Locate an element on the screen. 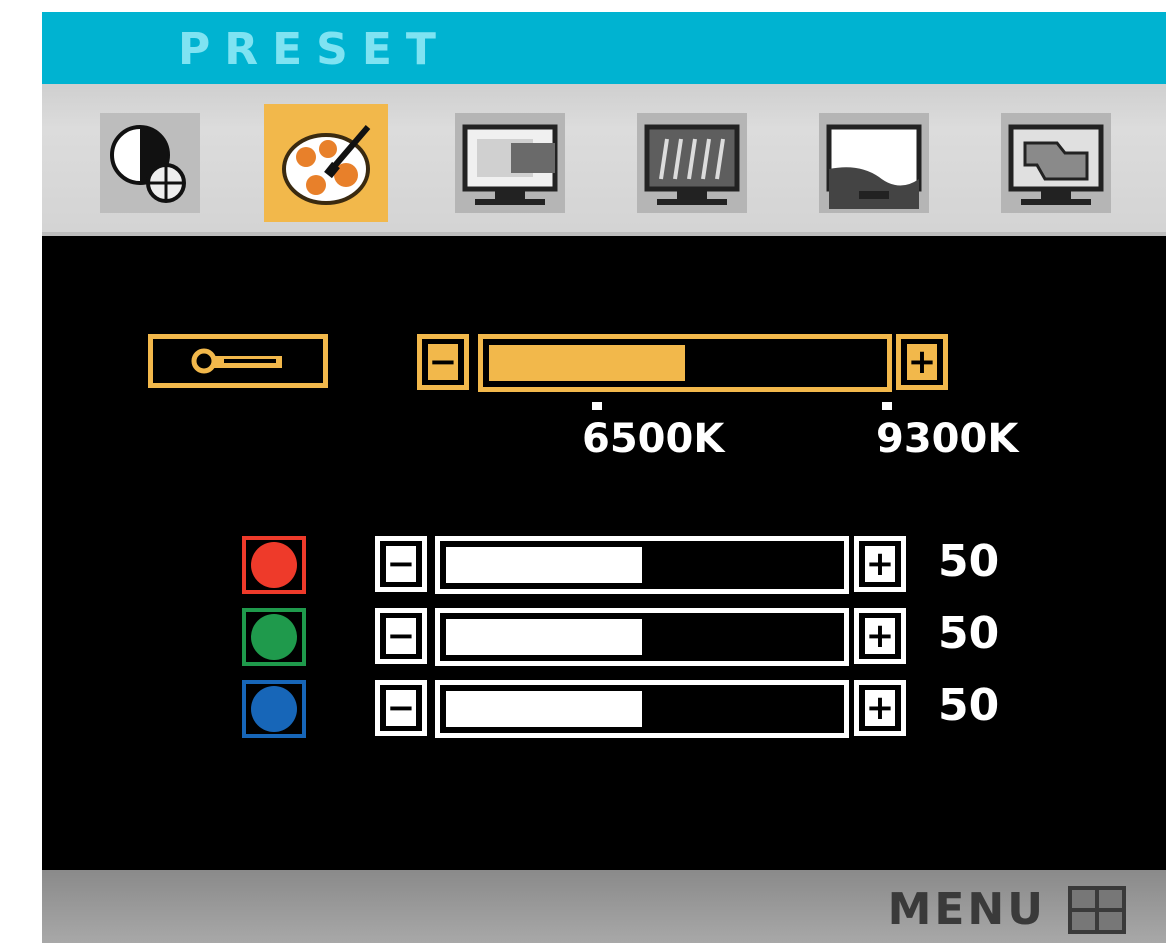 The height and width of the screenshot is (943, 1166). color-temp-slider is located at coordinates (685, 363).